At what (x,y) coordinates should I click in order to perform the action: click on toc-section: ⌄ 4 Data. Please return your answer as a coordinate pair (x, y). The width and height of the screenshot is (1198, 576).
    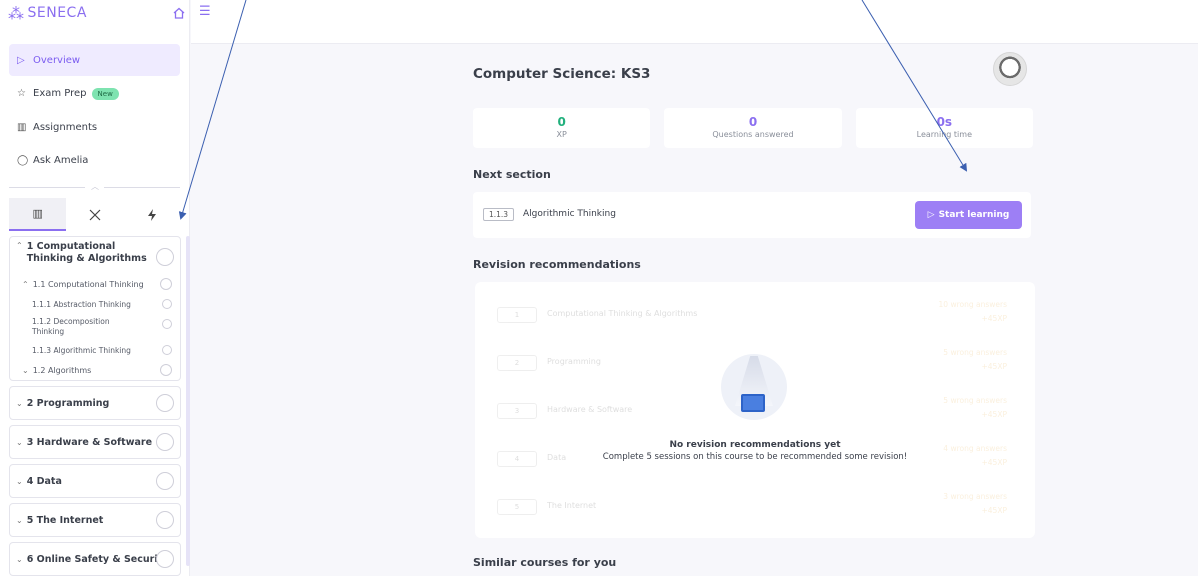
    Looking at the image, I should click on (95, 481).